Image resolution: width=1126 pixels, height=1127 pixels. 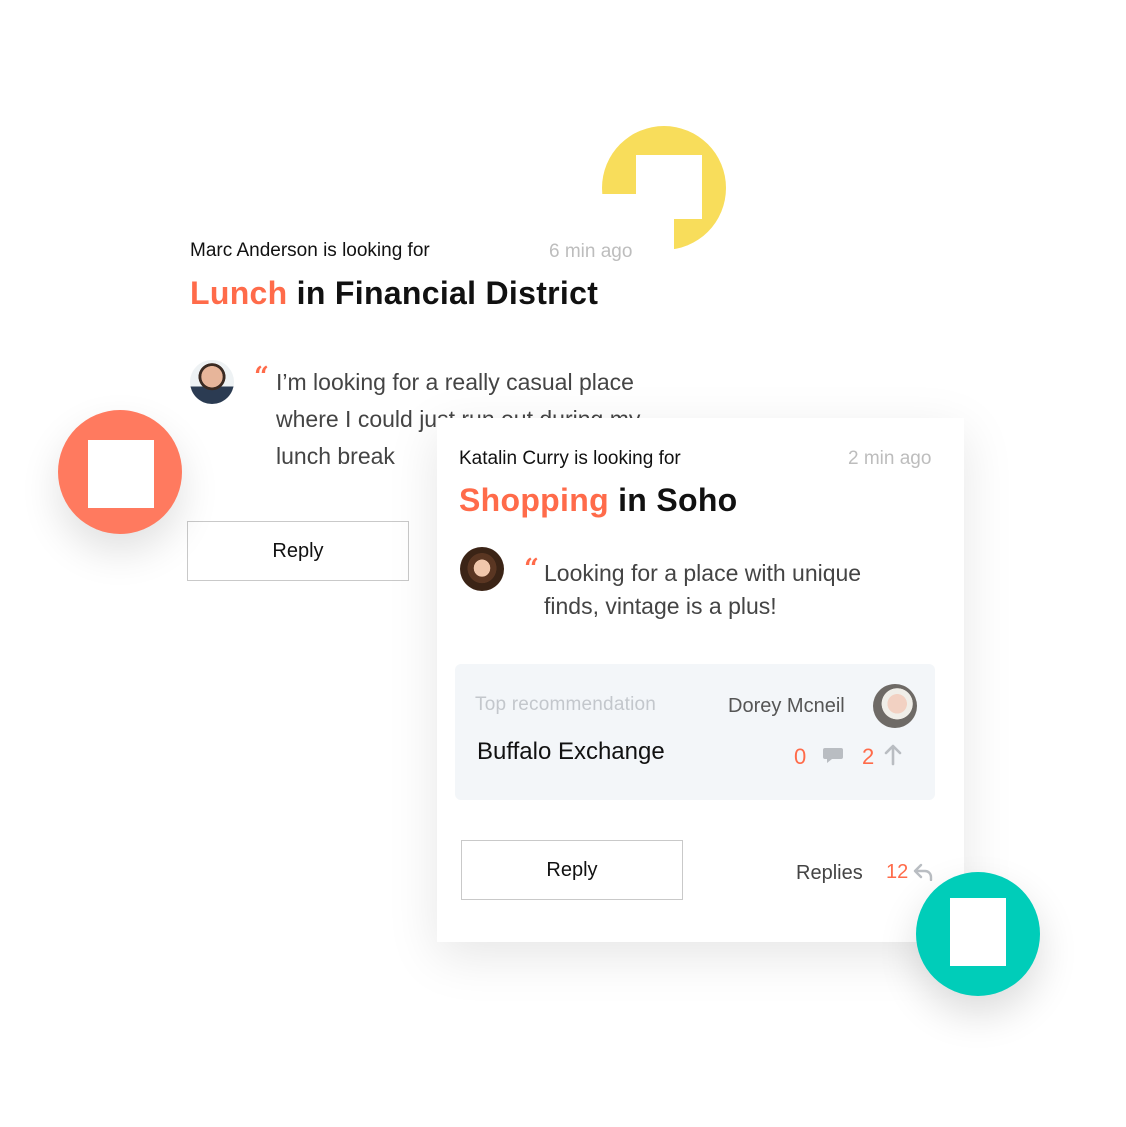 What do you see at coordinates (443, 293) in the screenshot?
I see `card1-title-location: in Financial District` at bounding box center [443, 293].